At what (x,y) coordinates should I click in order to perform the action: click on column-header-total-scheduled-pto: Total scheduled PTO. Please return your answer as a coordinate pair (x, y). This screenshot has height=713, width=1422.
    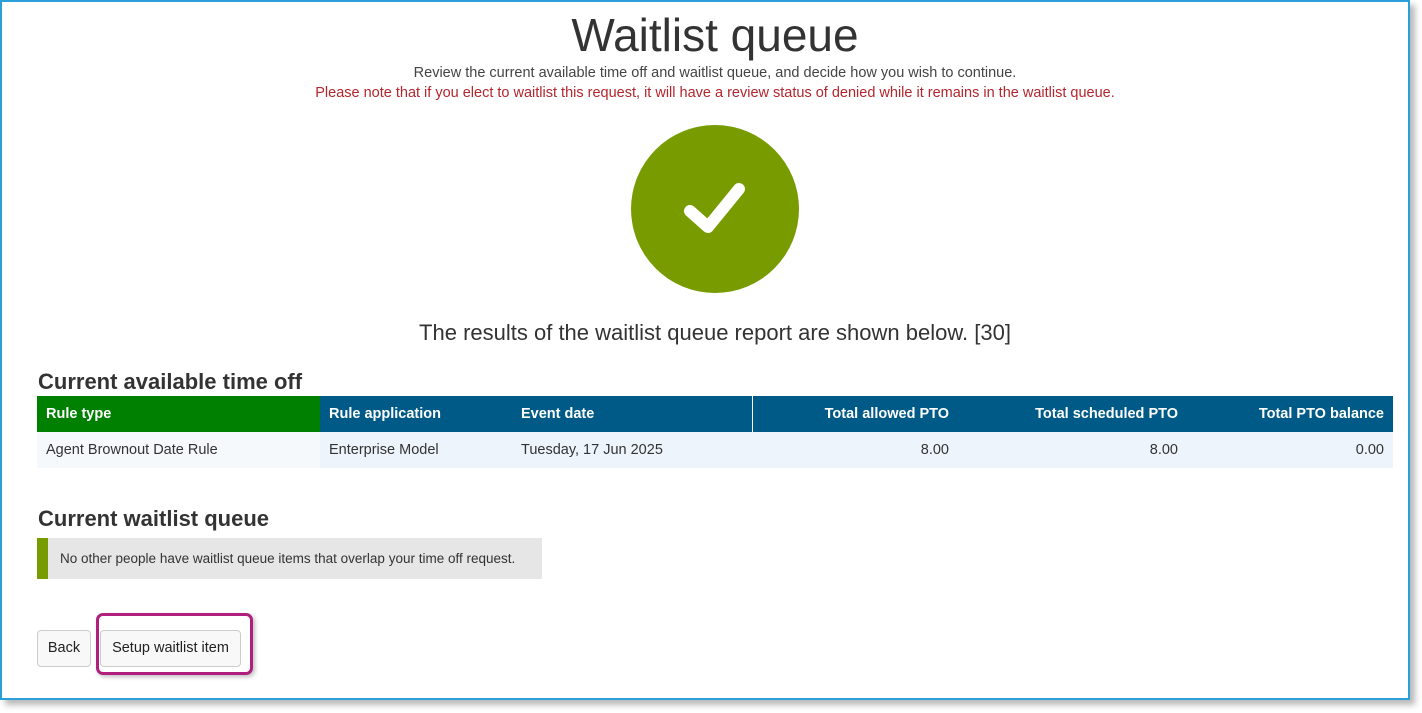
    Looking at the image, I should click on (1072, 414).